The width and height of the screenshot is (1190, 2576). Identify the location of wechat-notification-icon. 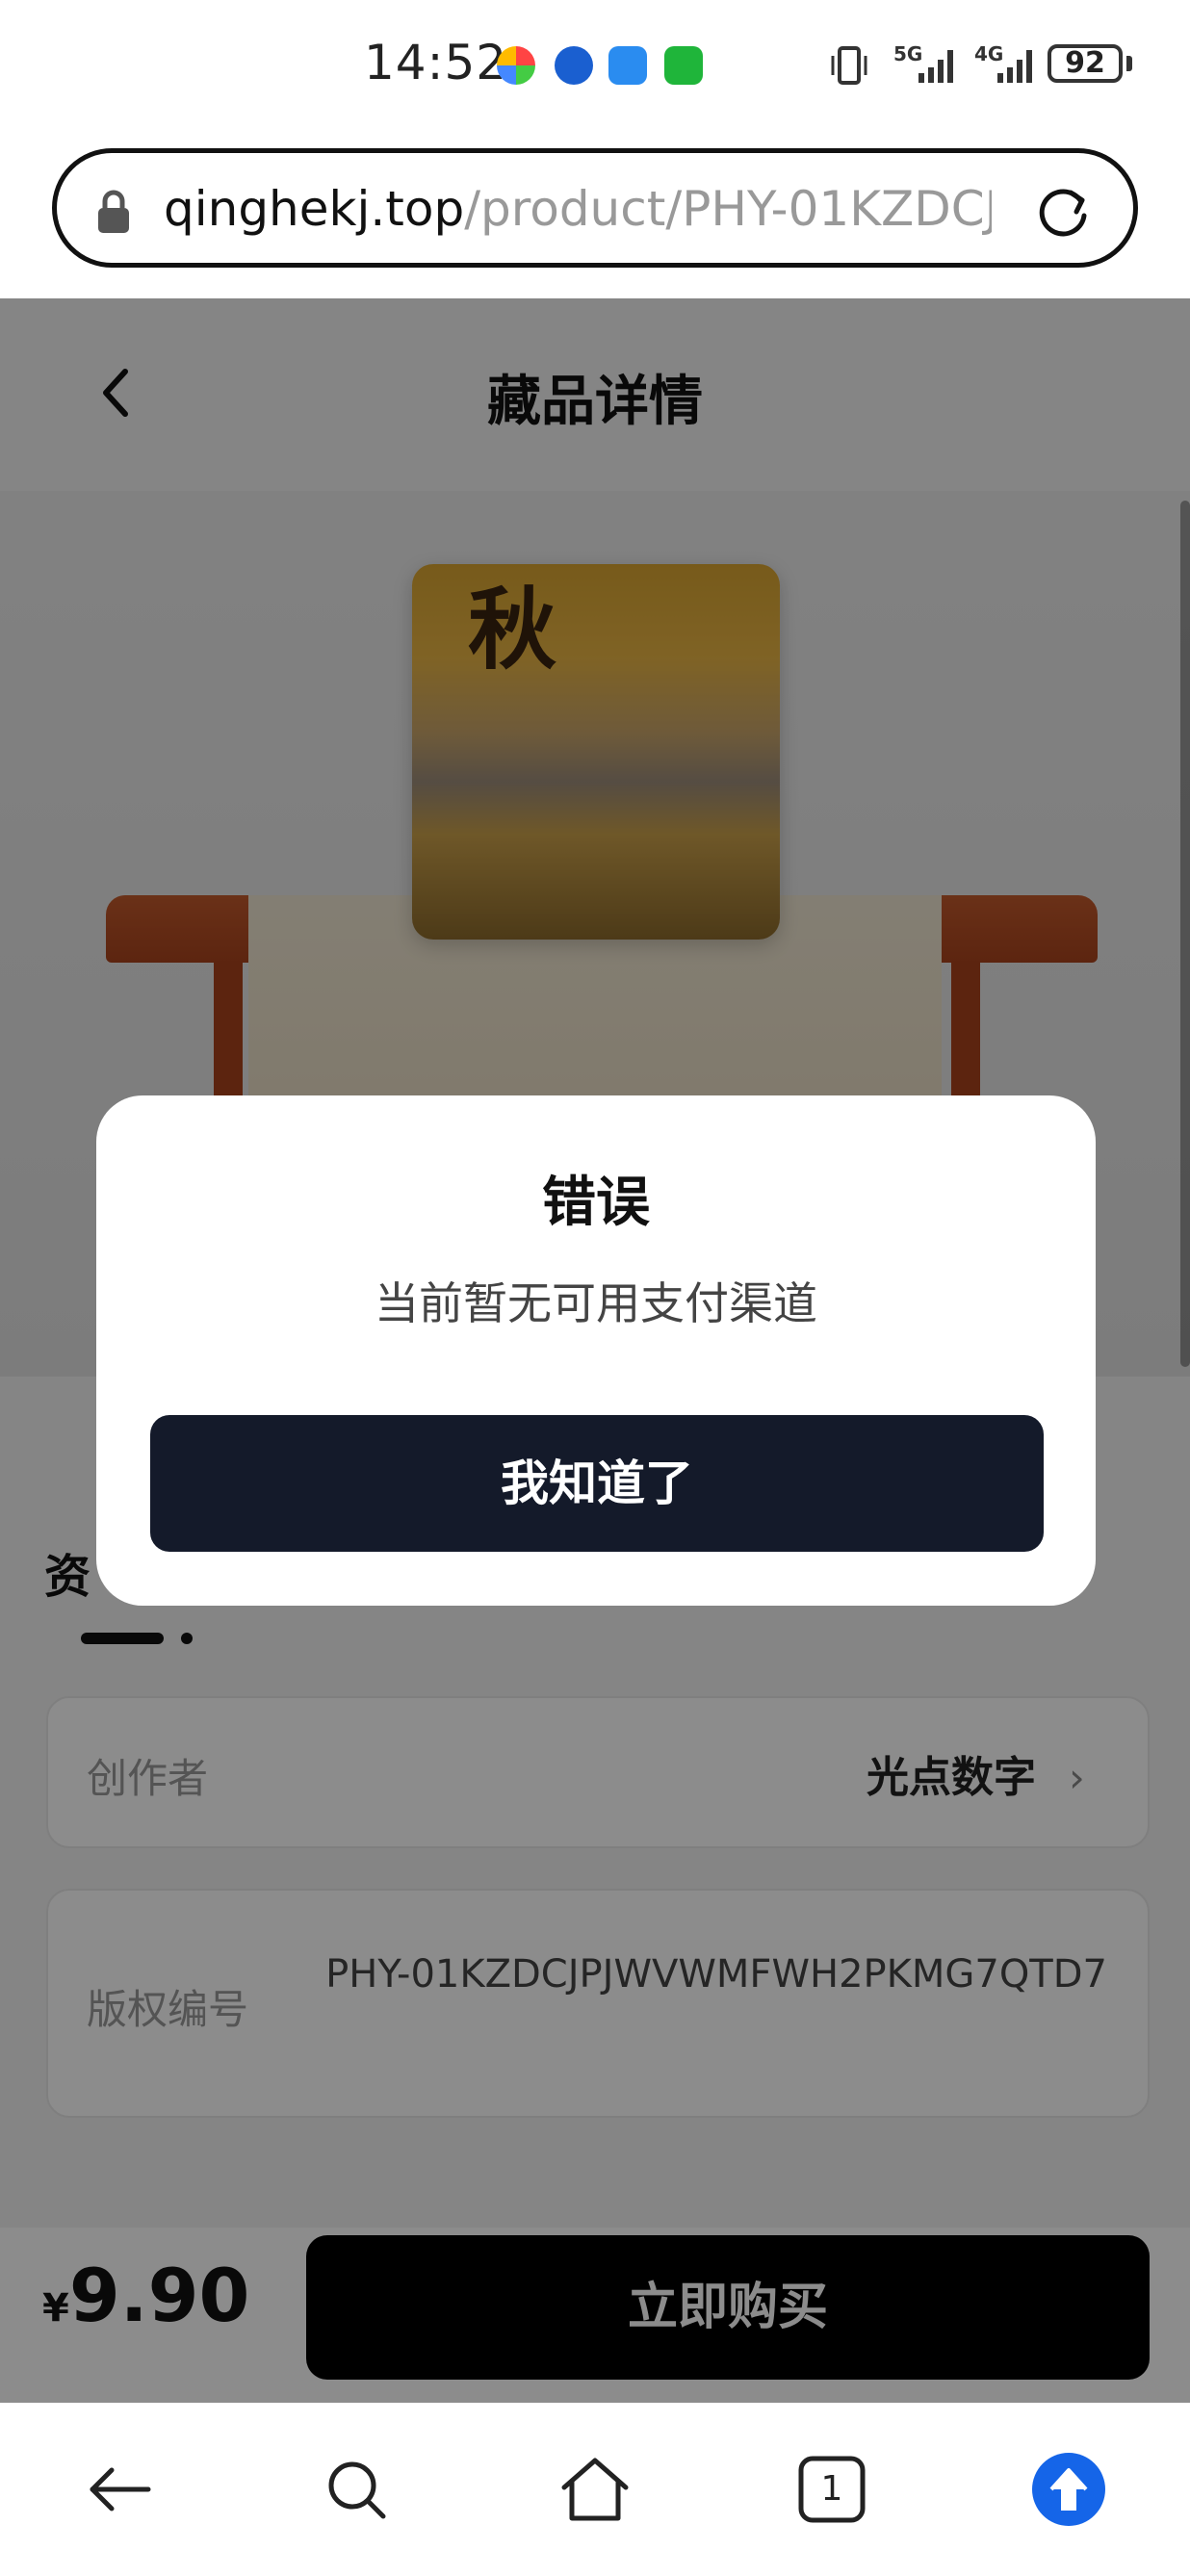
(684, 65).